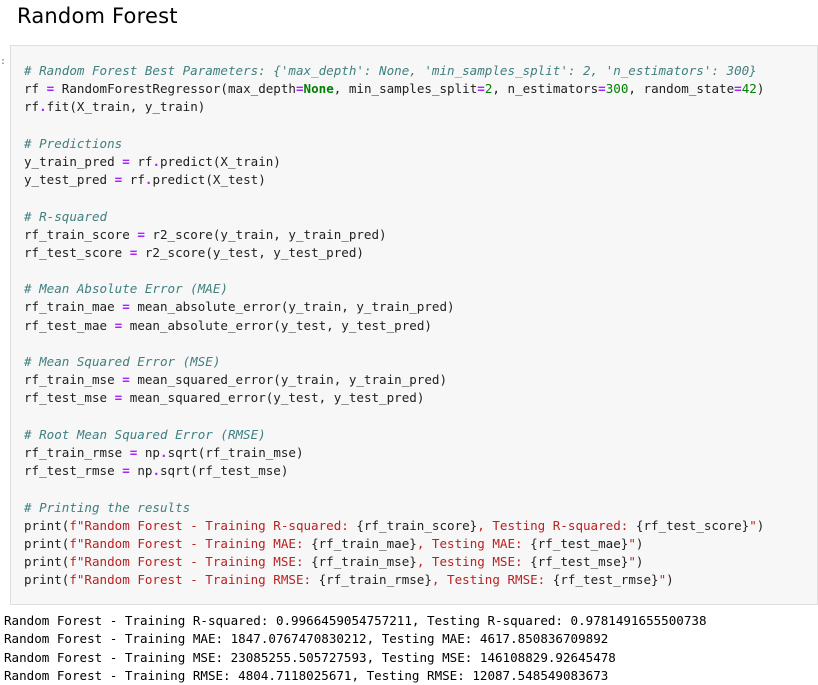  I want to click on code-line: rf.fit(X_train, y_train), so click(394, 107).